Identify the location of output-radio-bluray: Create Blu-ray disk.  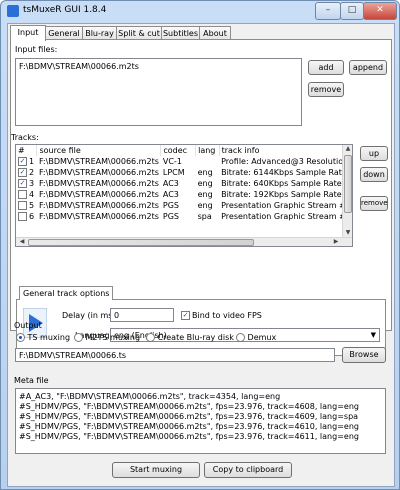
(190, 337).